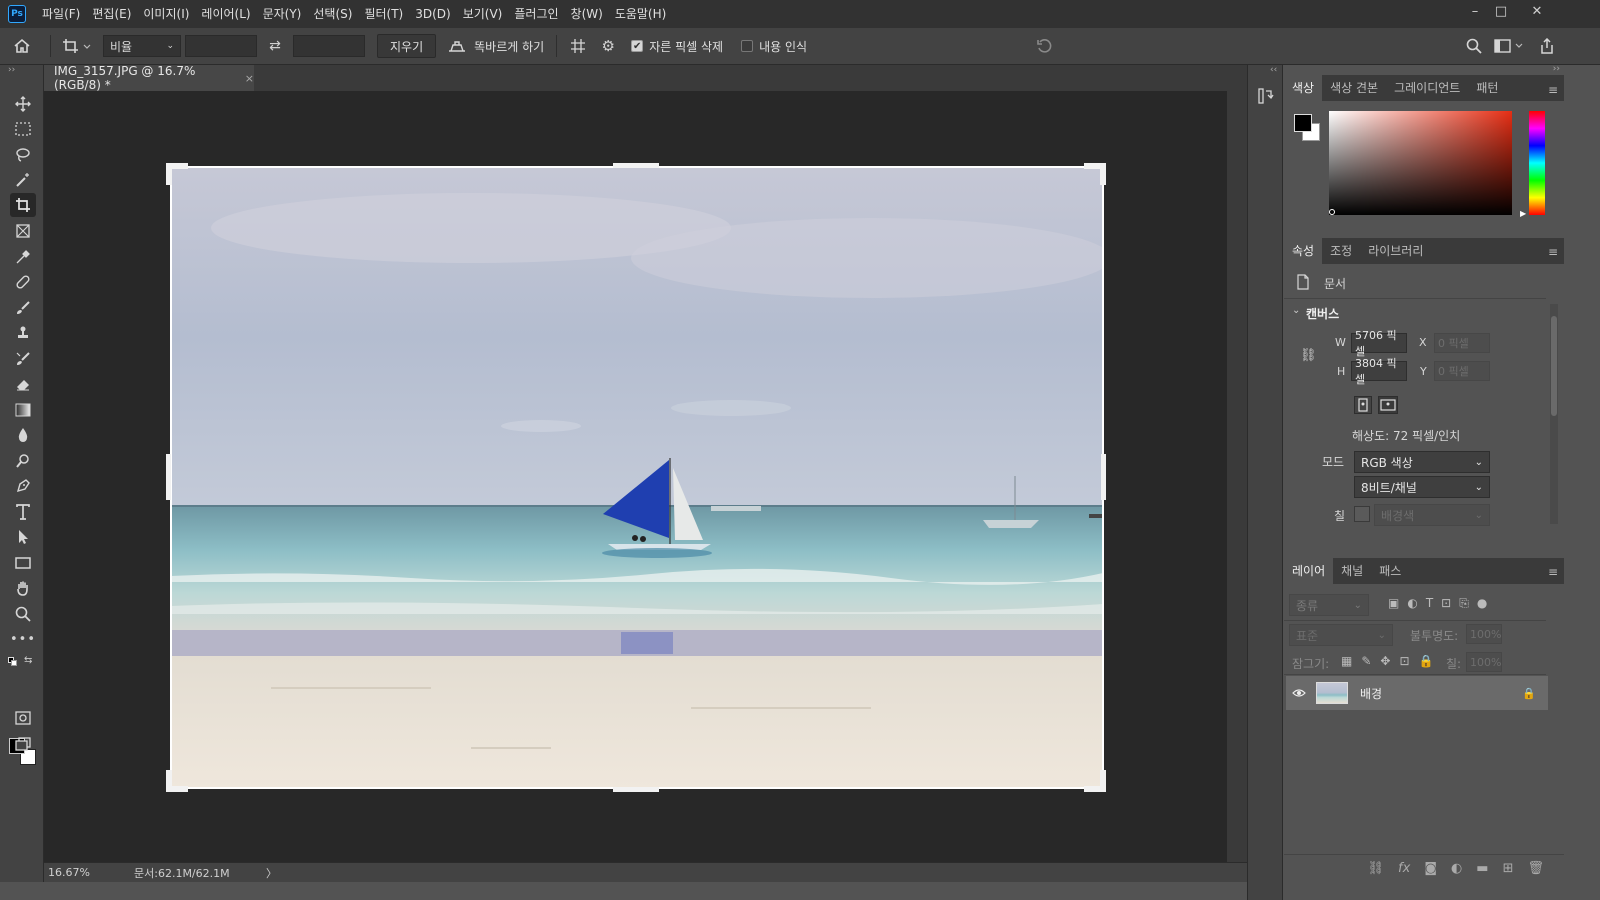 The image size is (1600, 900). I want to click on folder-icon: ▬, so click(1482, 868).